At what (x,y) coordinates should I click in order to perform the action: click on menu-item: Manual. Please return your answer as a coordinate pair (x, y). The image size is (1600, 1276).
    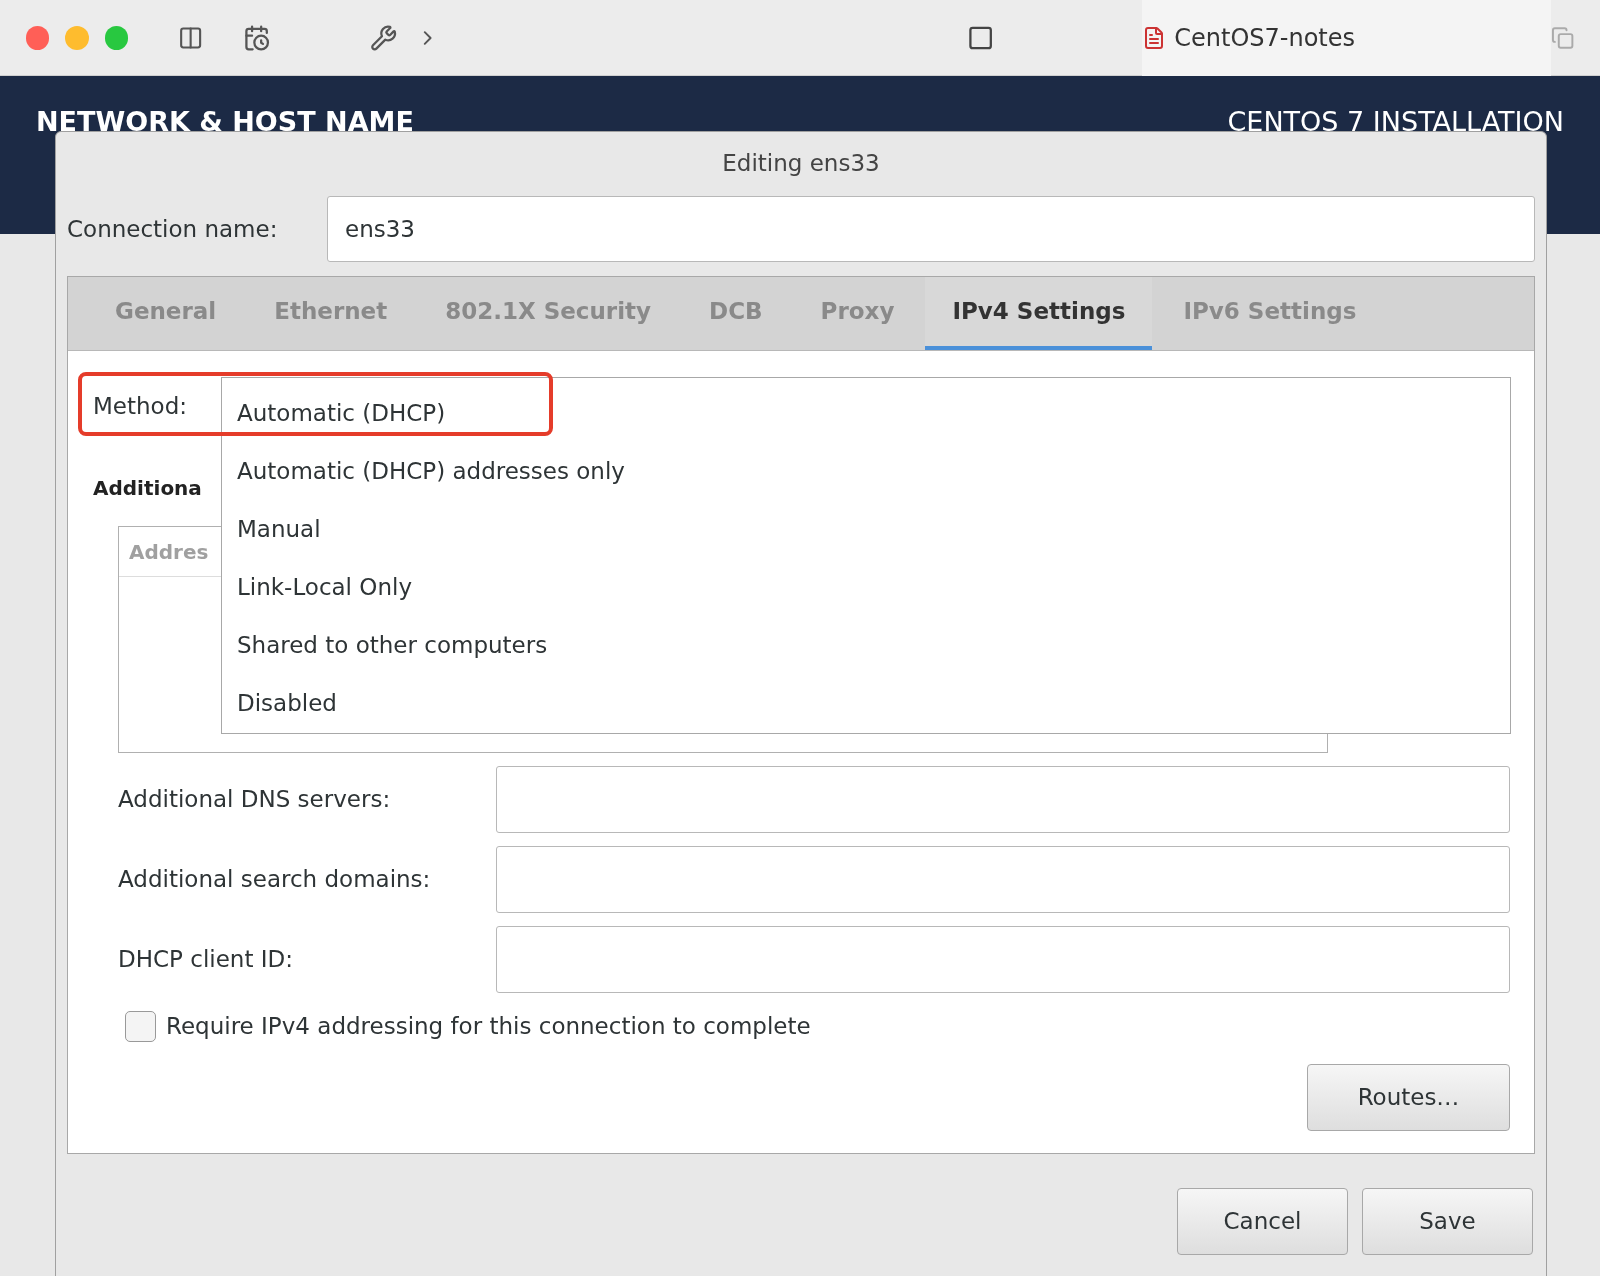
    Looking at the image, I should click on (866, 529).